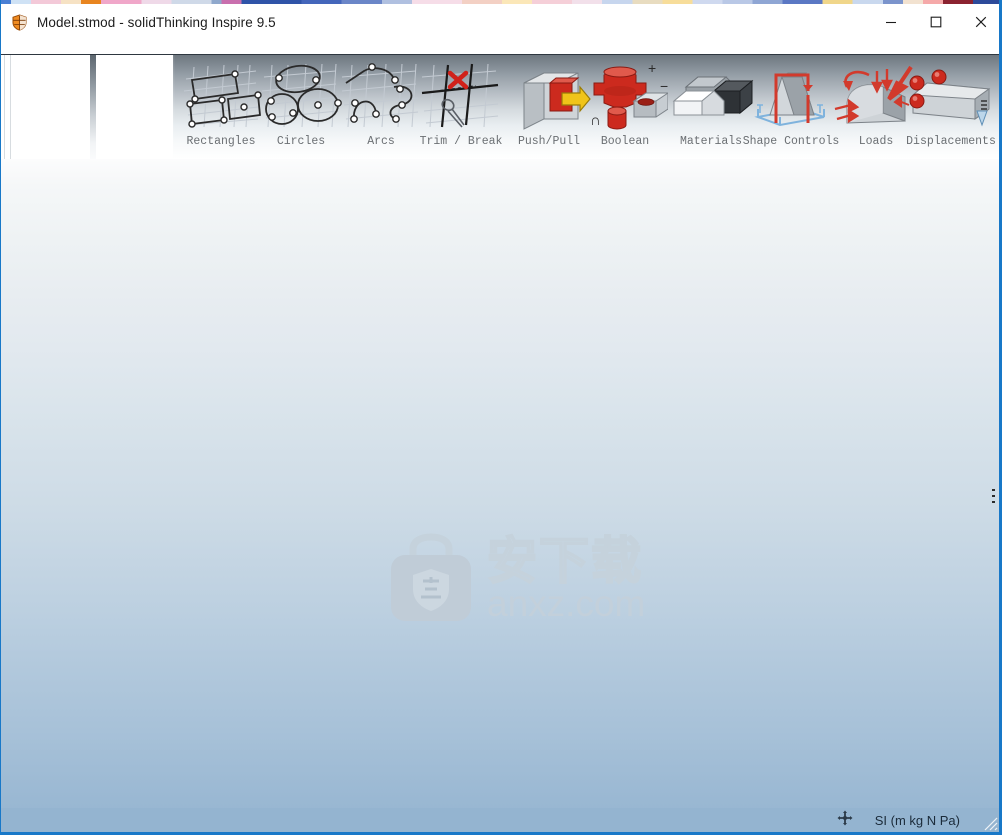 This screenshot has width=1002, height=835. Describe the element at coordinates (625, 141) in the screenshot. I see `ribbon-tool-label: Boolean` at that location.